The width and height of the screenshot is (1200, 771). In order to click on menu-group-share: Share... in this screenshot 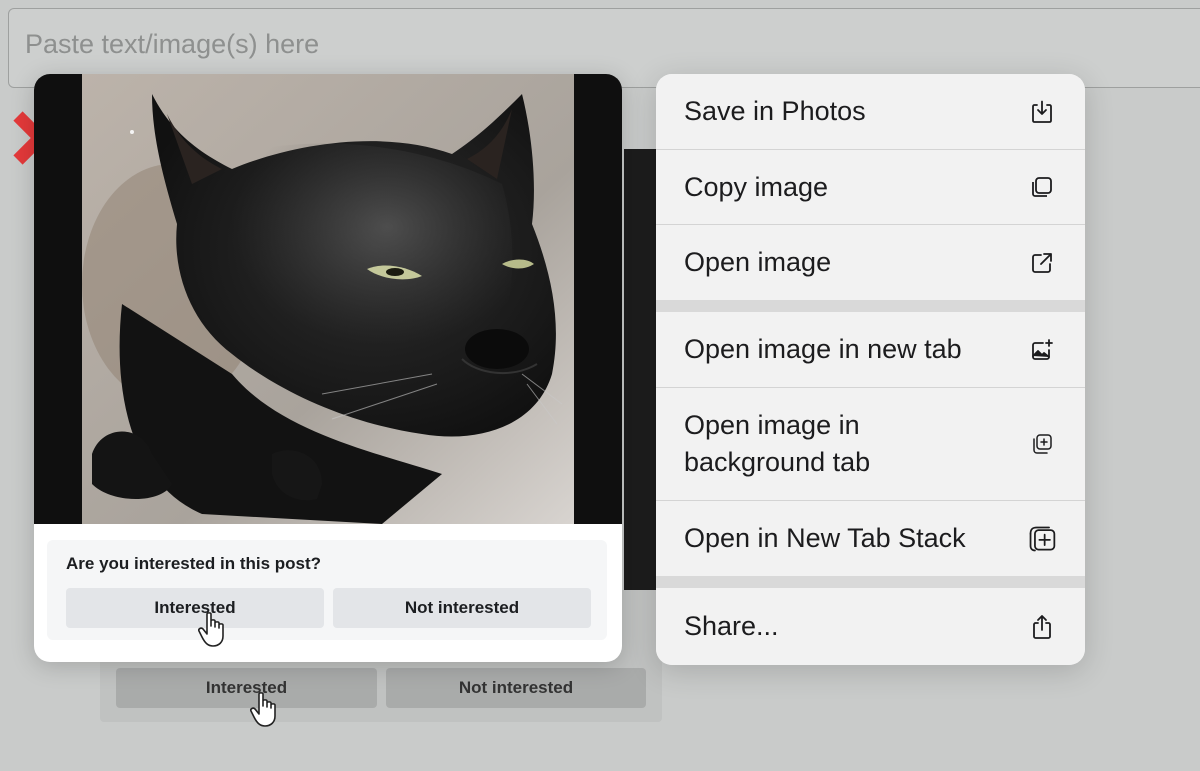, I will do `click(870, 626)`.